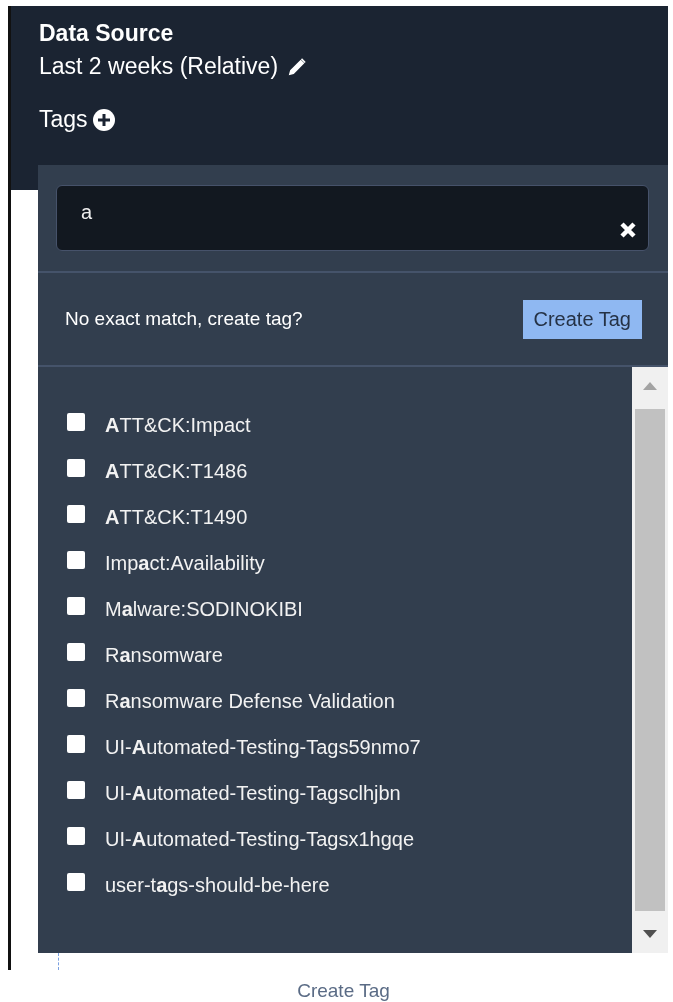 Image resolution: width=673 pixels, height=1002 pixels. I want to click on plus-circle-icon, so click(103, 119).